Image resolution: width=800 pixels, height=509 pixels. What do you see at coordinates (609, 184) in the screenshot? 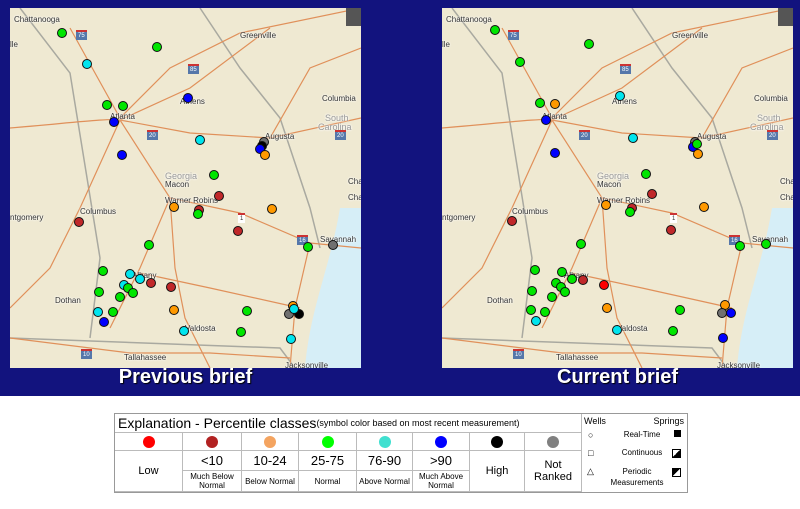
I see `city-label: Macon` at bounding box center [609, 184].